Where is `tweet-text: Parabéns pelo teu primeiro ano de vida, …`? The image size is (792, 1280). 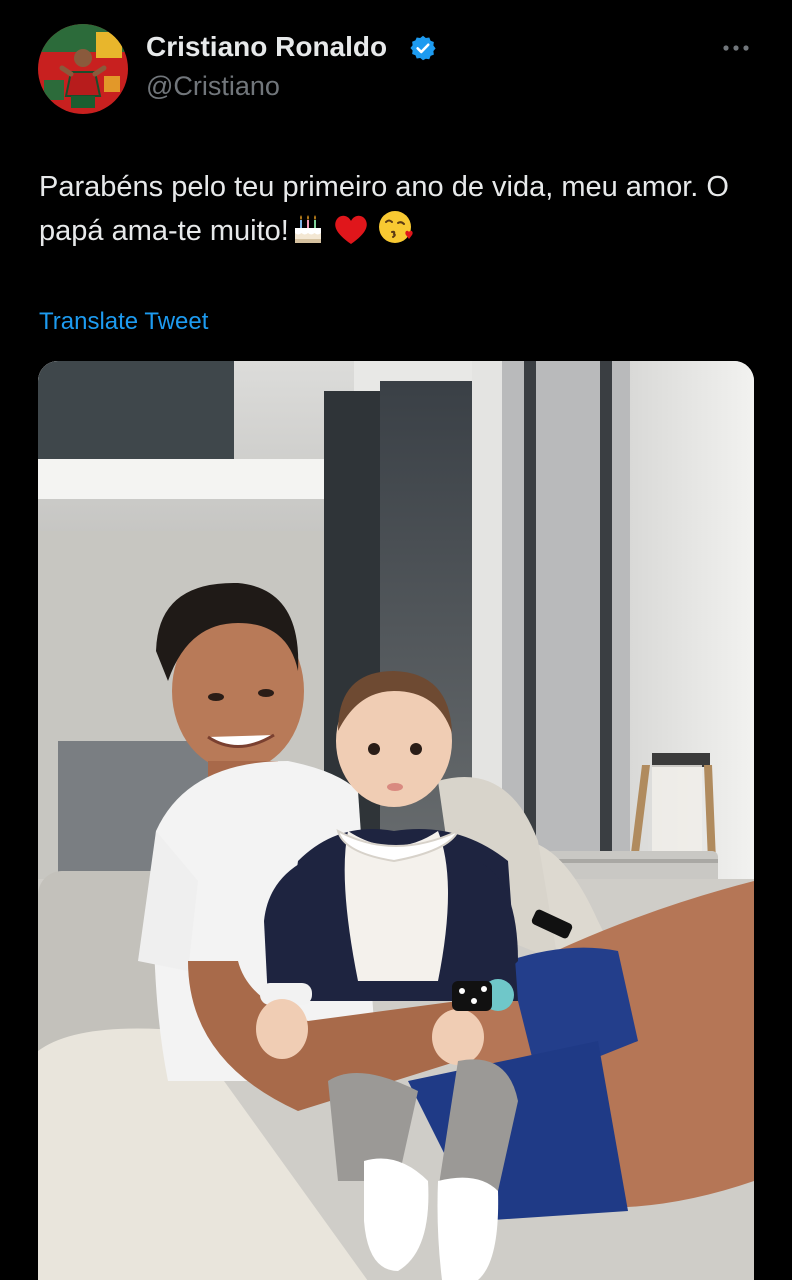
tweet-text: Parabéns pelo teu primeiro ano de vida, … is located at coordinates (394, 212).